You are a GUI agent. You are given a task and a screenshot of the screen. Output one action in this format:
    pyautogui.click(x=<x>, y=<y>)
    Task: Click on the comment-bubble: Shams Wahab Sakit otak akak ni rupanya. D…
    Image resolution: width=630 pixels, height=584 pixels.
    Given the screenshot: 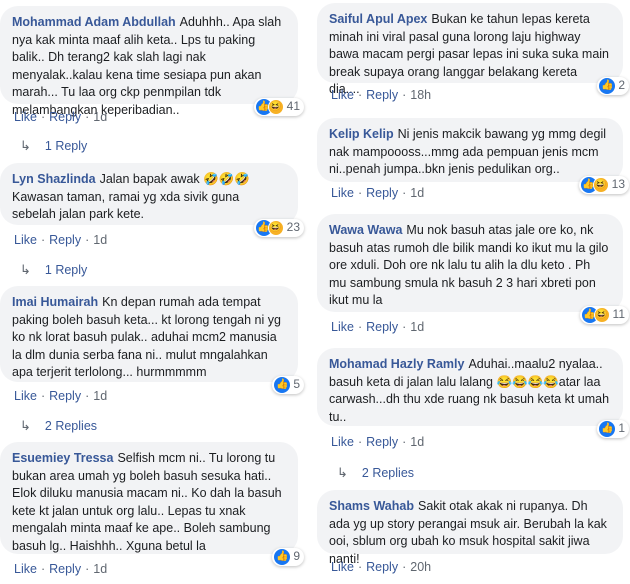 What is the action you would take?
    pyautogui.click(x=470, y=528)
    